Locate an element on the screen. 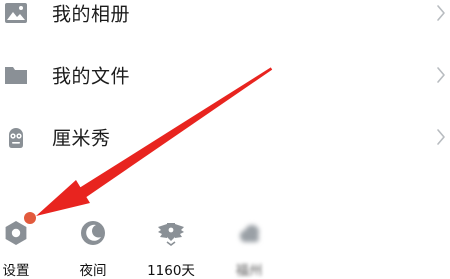 The image size is (450, 279). settings-label: 设置 is located at coordinates (16, 271).